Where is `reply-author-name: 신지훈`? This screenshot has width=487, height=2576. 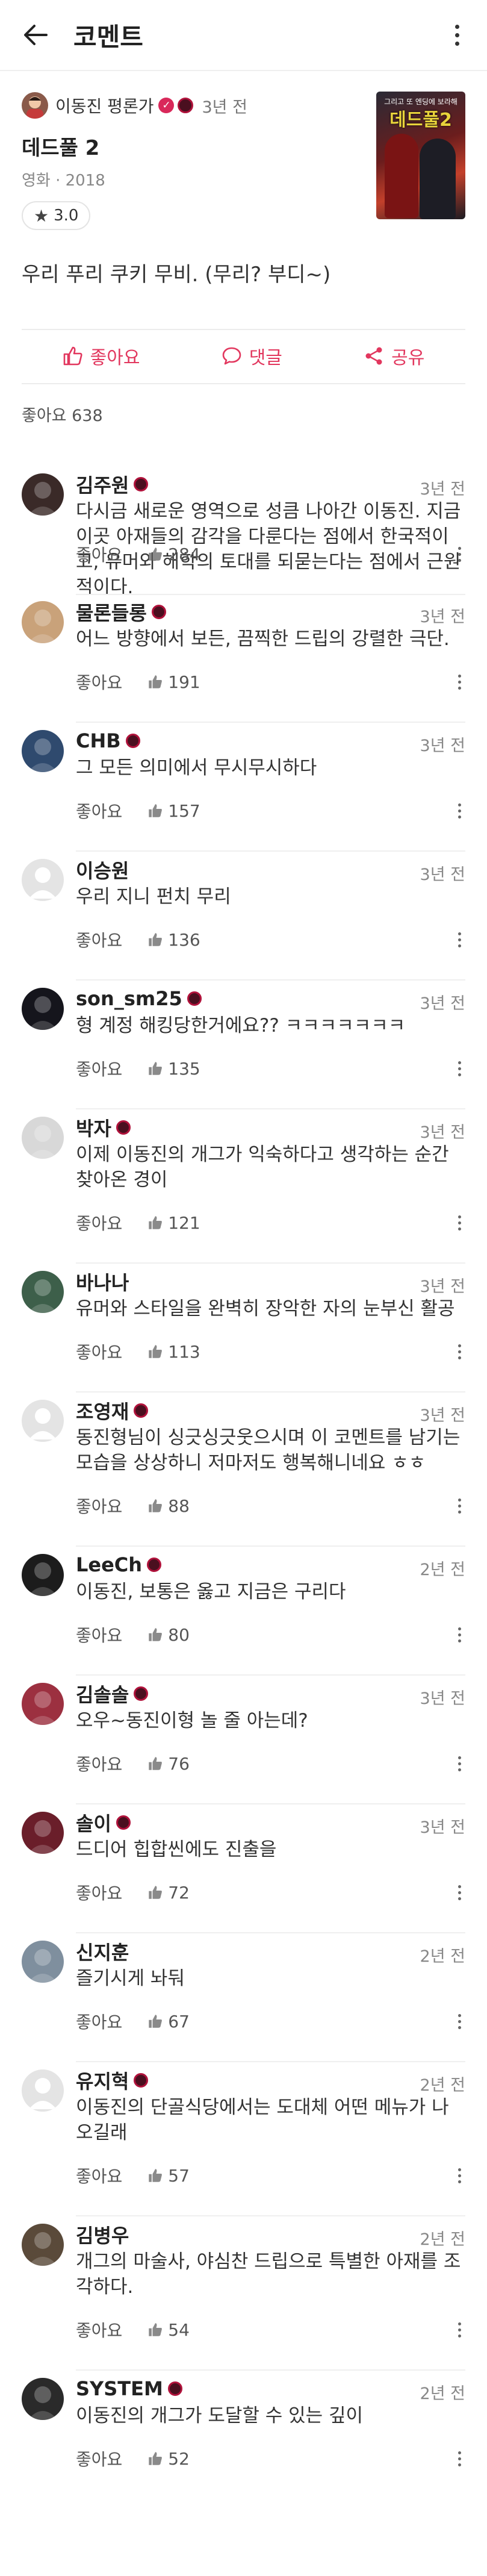 reply-author-name: 신지훈 is located at coordinates (102, 1951).